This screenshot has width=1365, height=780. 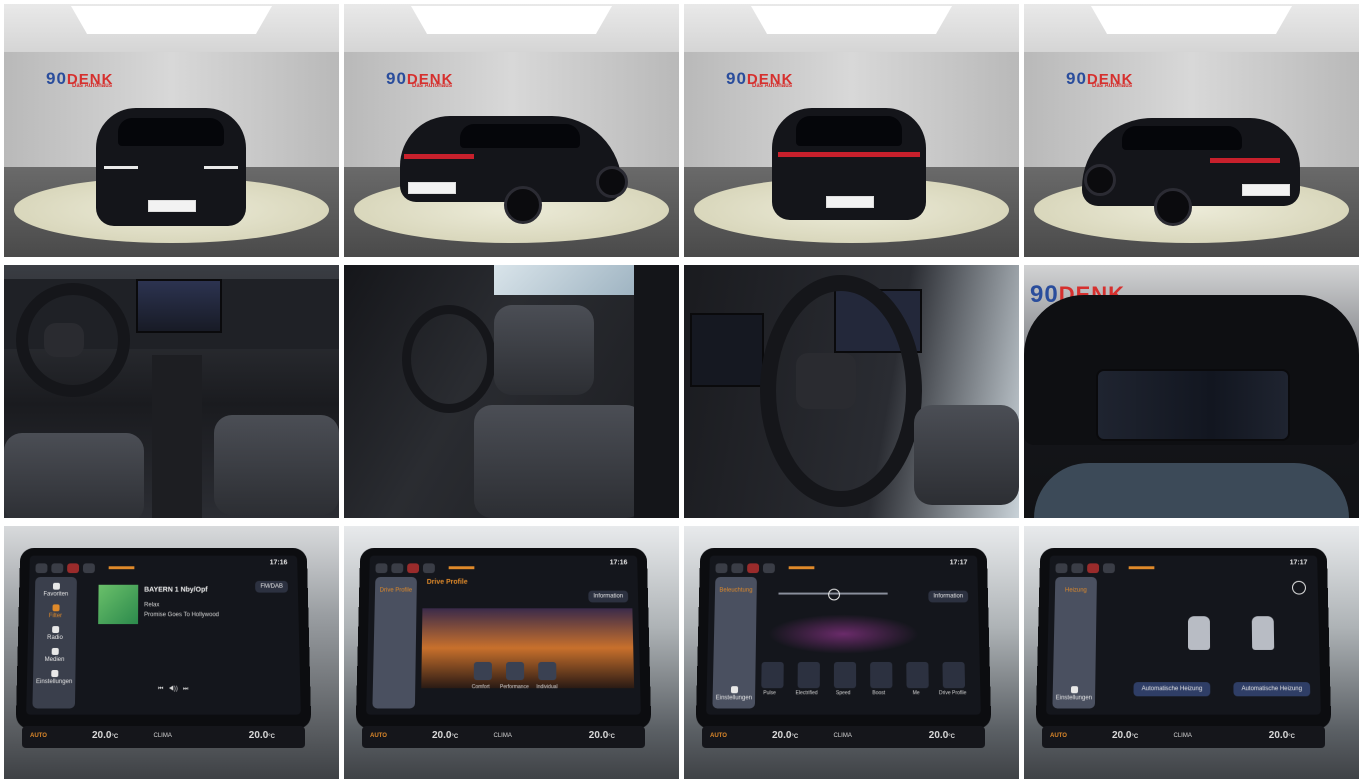 I want to click on seat-right, so click(x=276, y=465).